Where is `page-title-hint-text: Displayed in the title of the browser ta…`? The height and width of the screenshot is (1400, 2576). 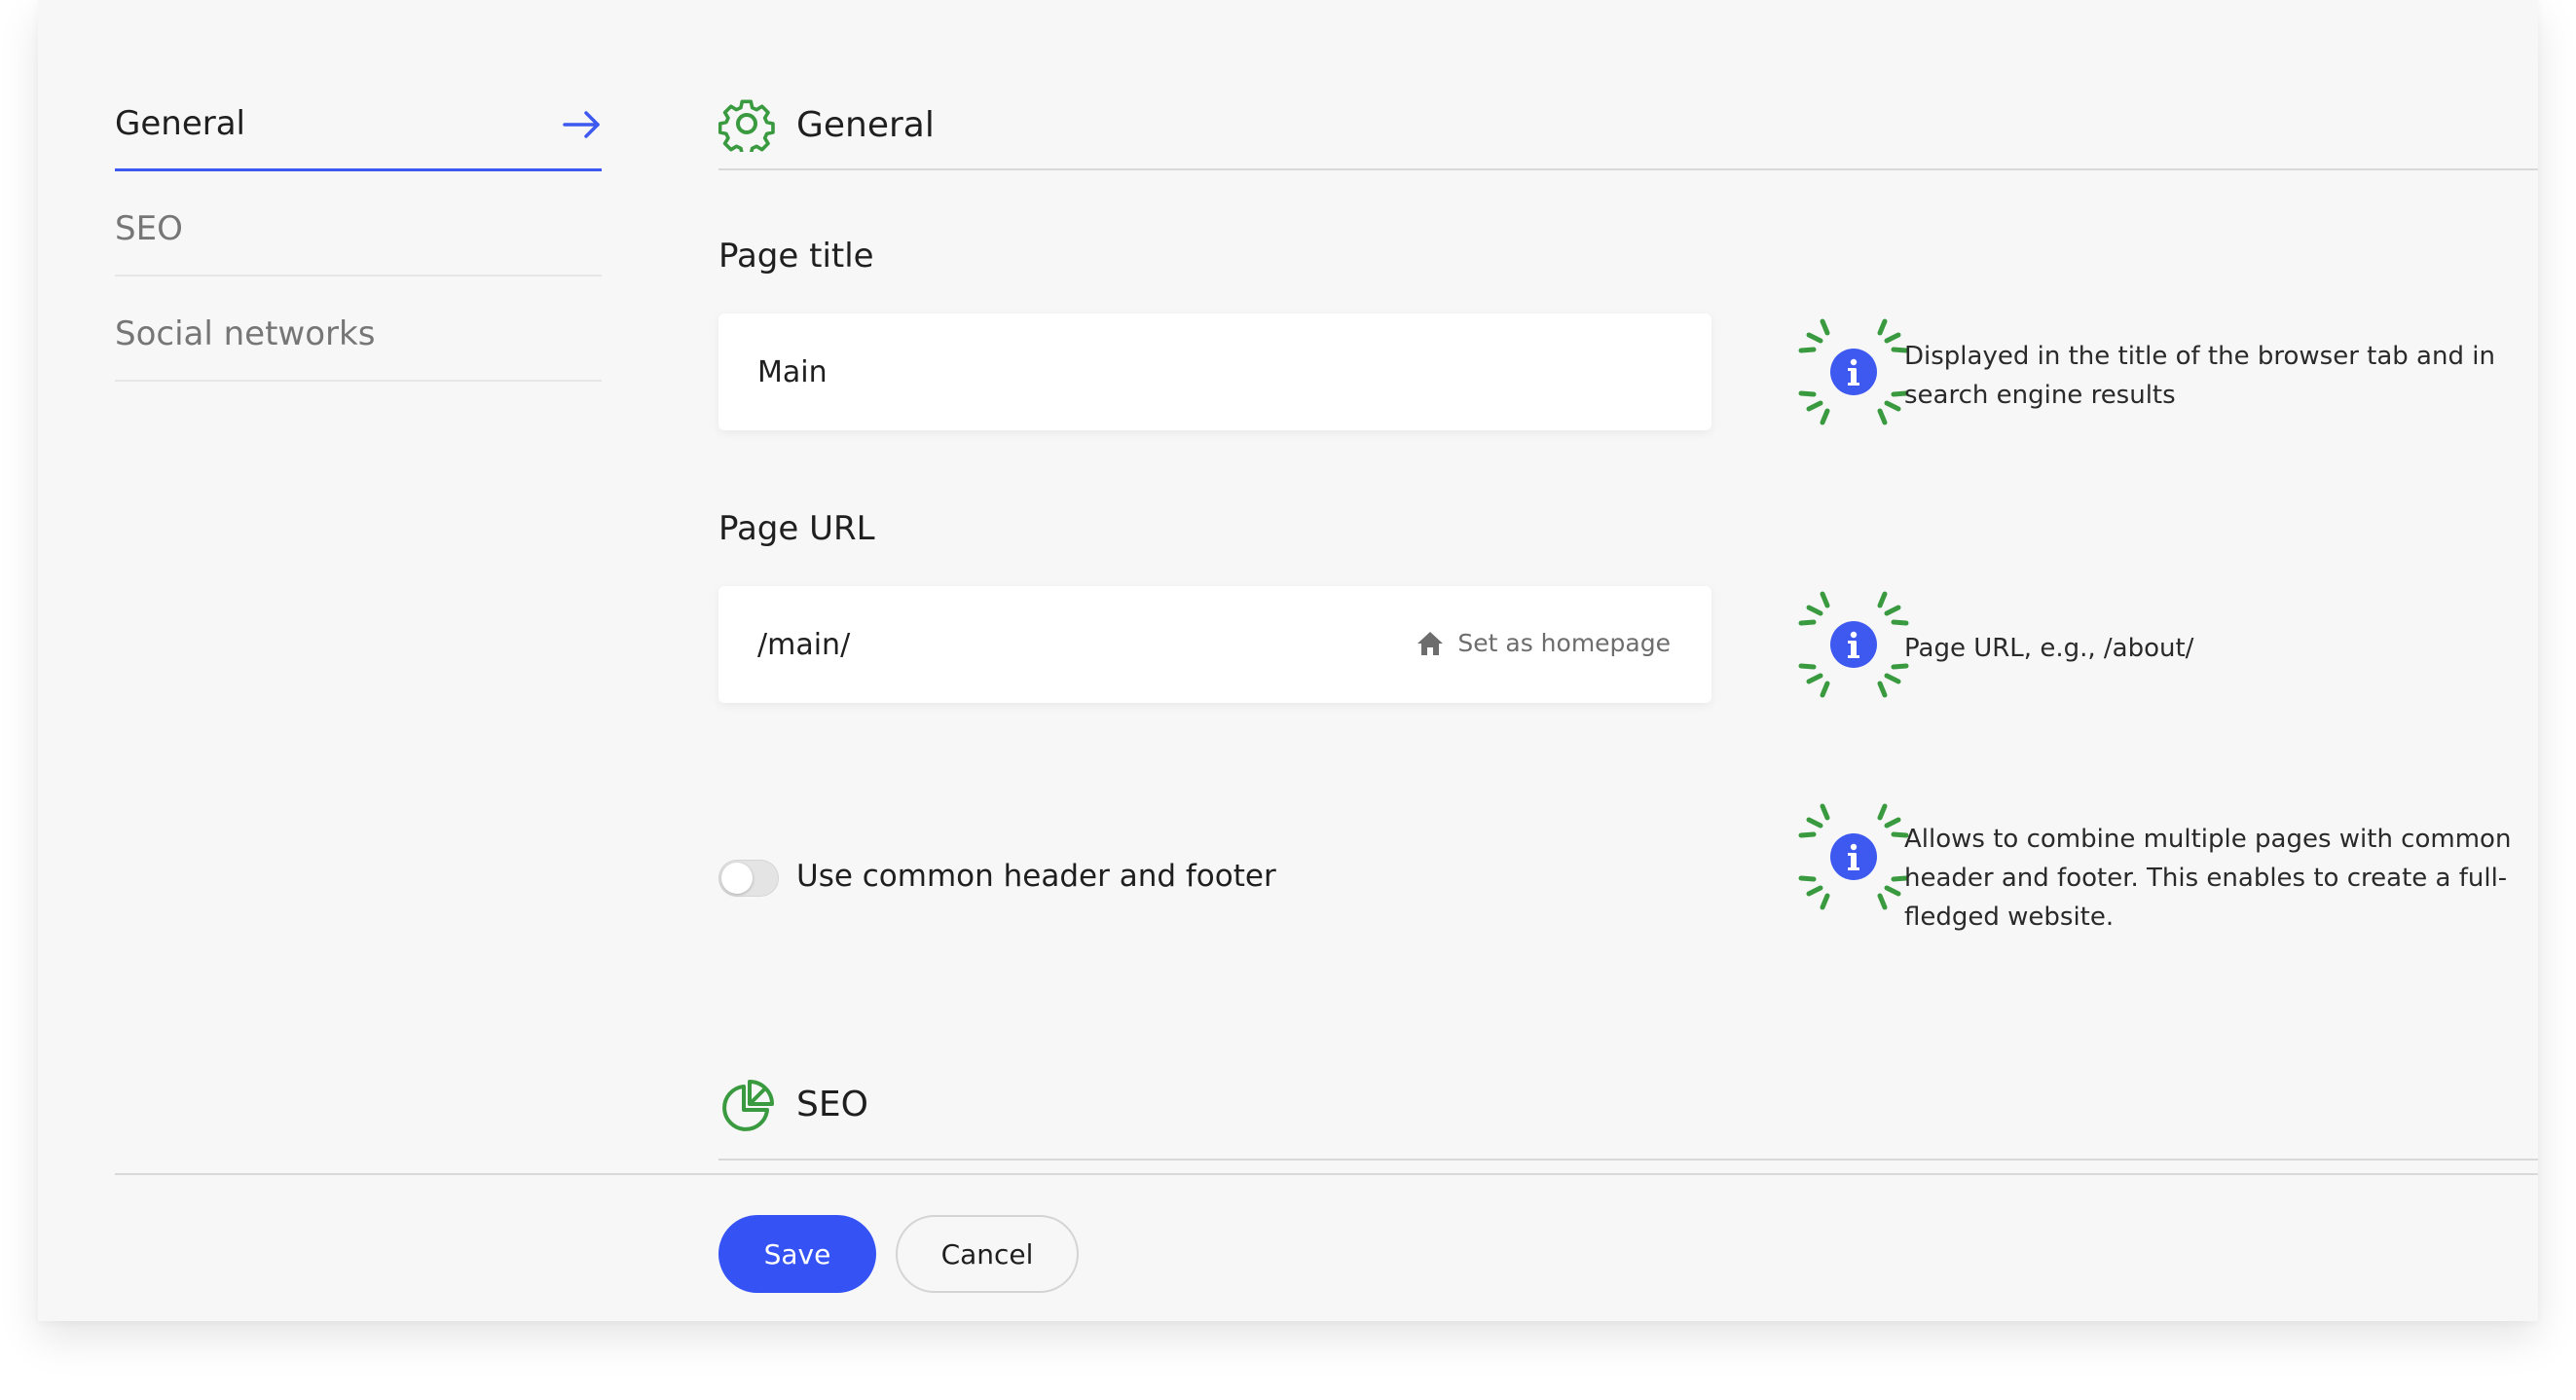
page-title-hint-text: Displayed in the title of the browser ta… is located at coordinates (2199, 376).